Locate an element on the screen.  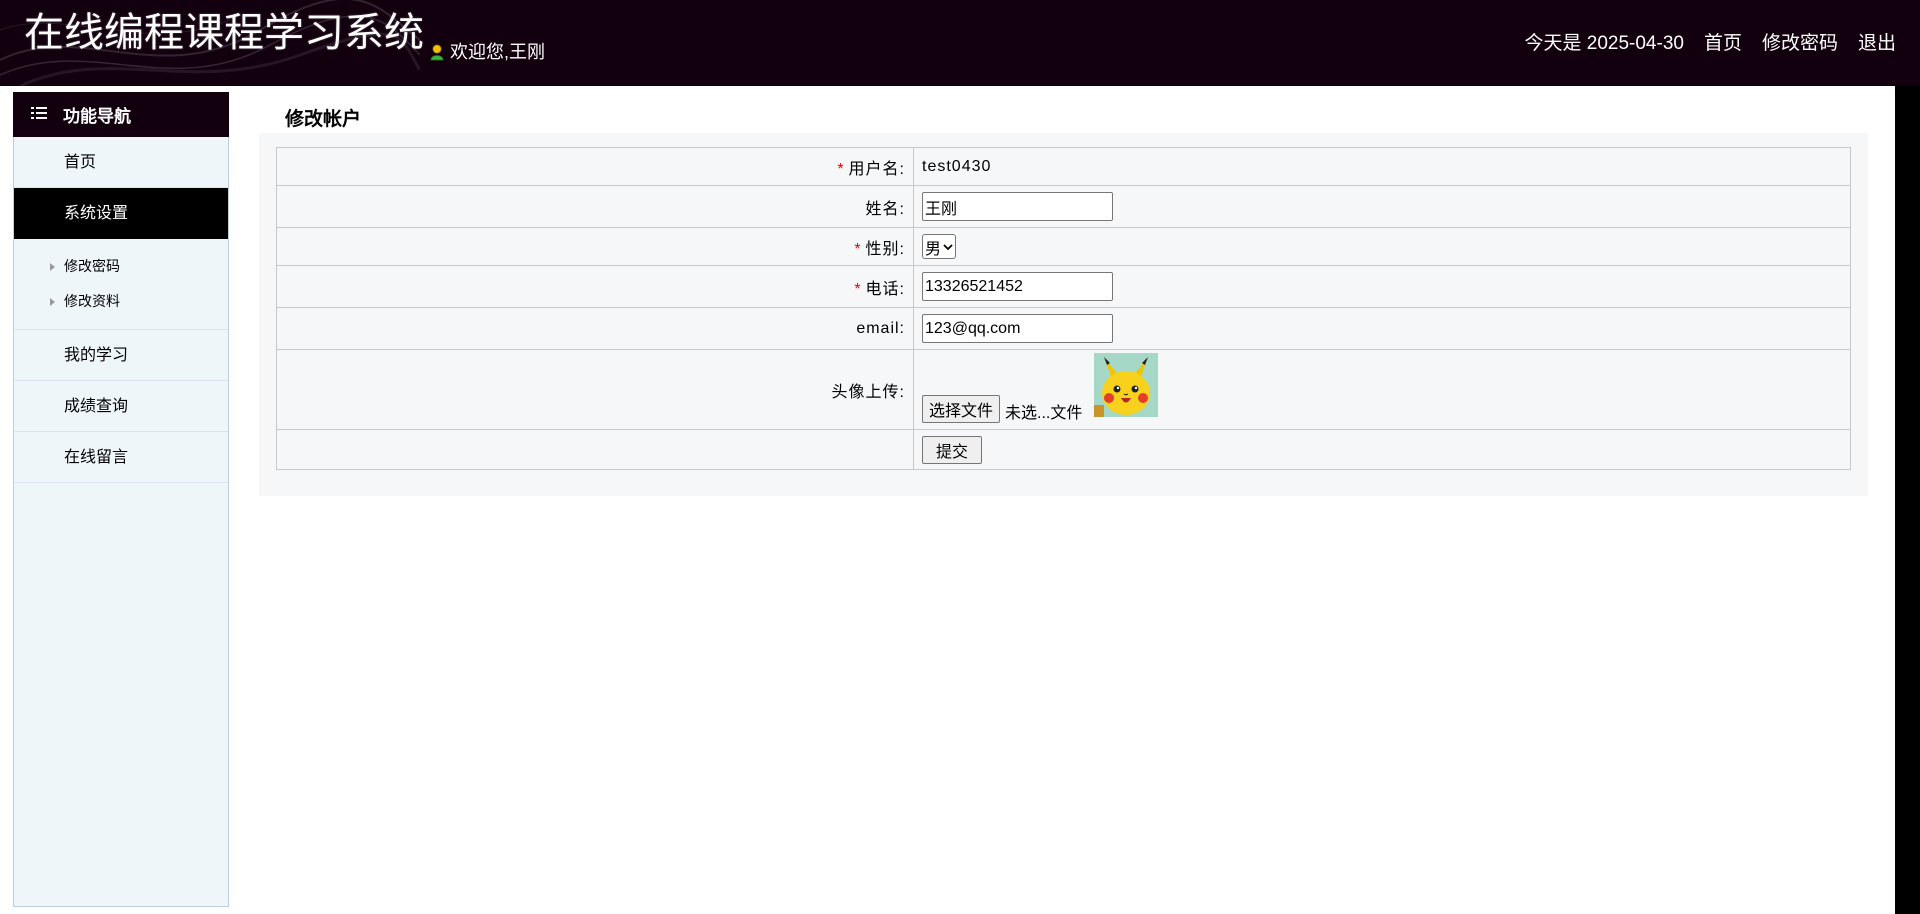
form-row-phone: * 电话: is located at coordinates (1063, 286).